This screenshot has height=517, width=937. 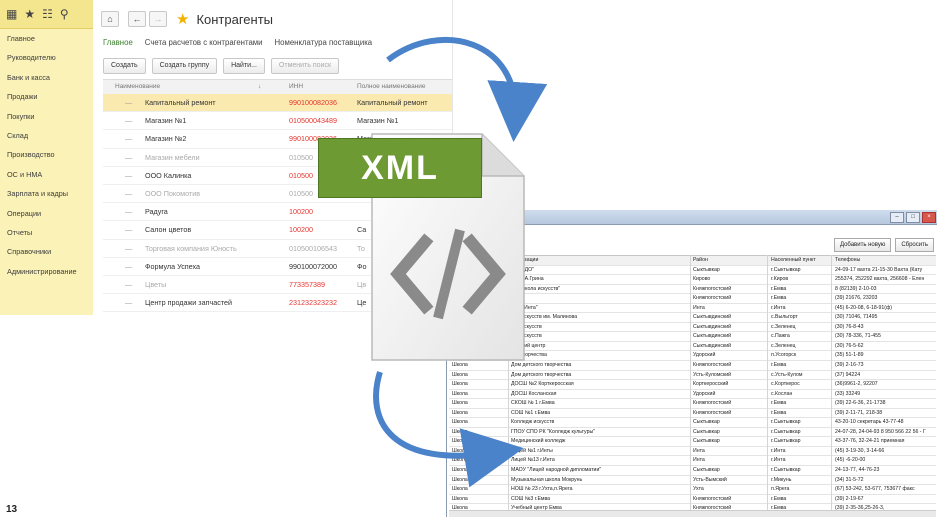 What do you see at coordinates (448, 429) in the screenshot?
I see `arrow-to-sheet` at bounding box center [448, 429].